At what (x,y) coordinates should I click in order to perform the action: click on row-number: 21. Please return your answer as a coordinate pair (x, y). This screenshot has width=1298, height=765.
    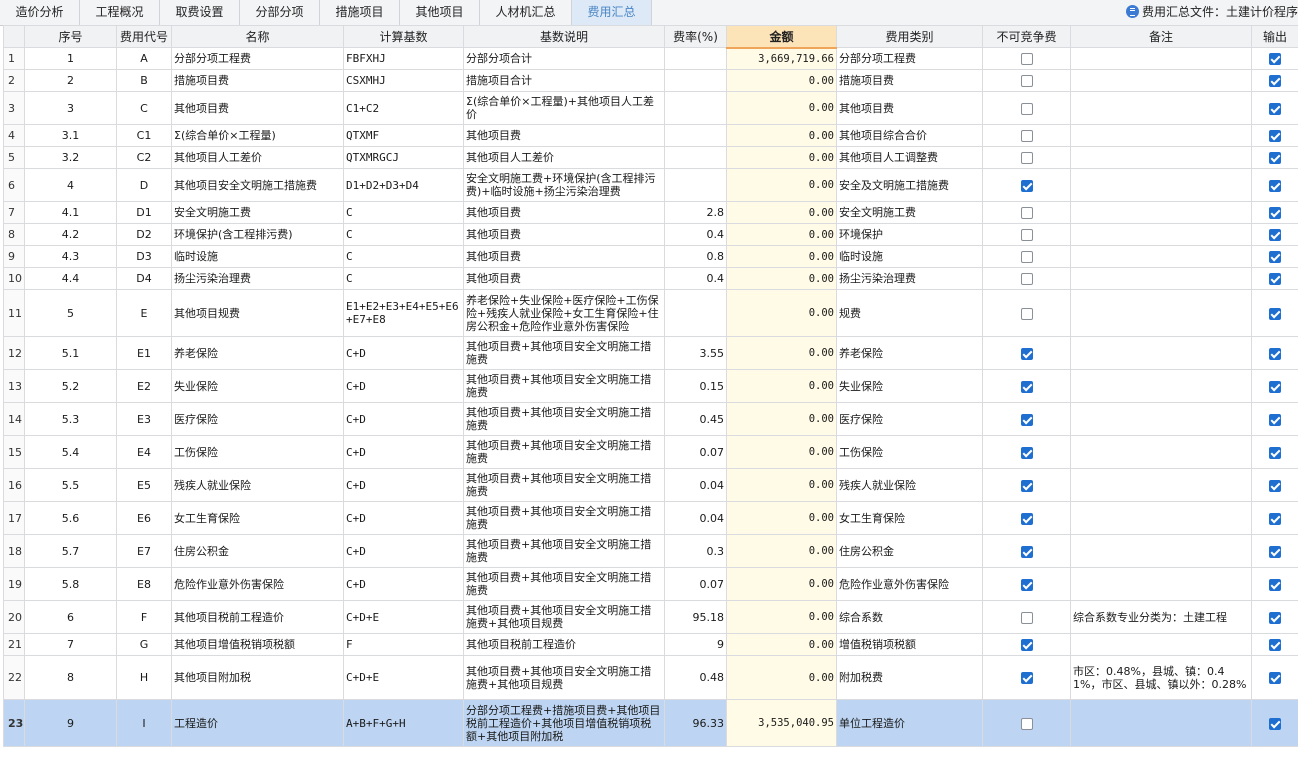
    Looking at the image, I should click on (14, 644).